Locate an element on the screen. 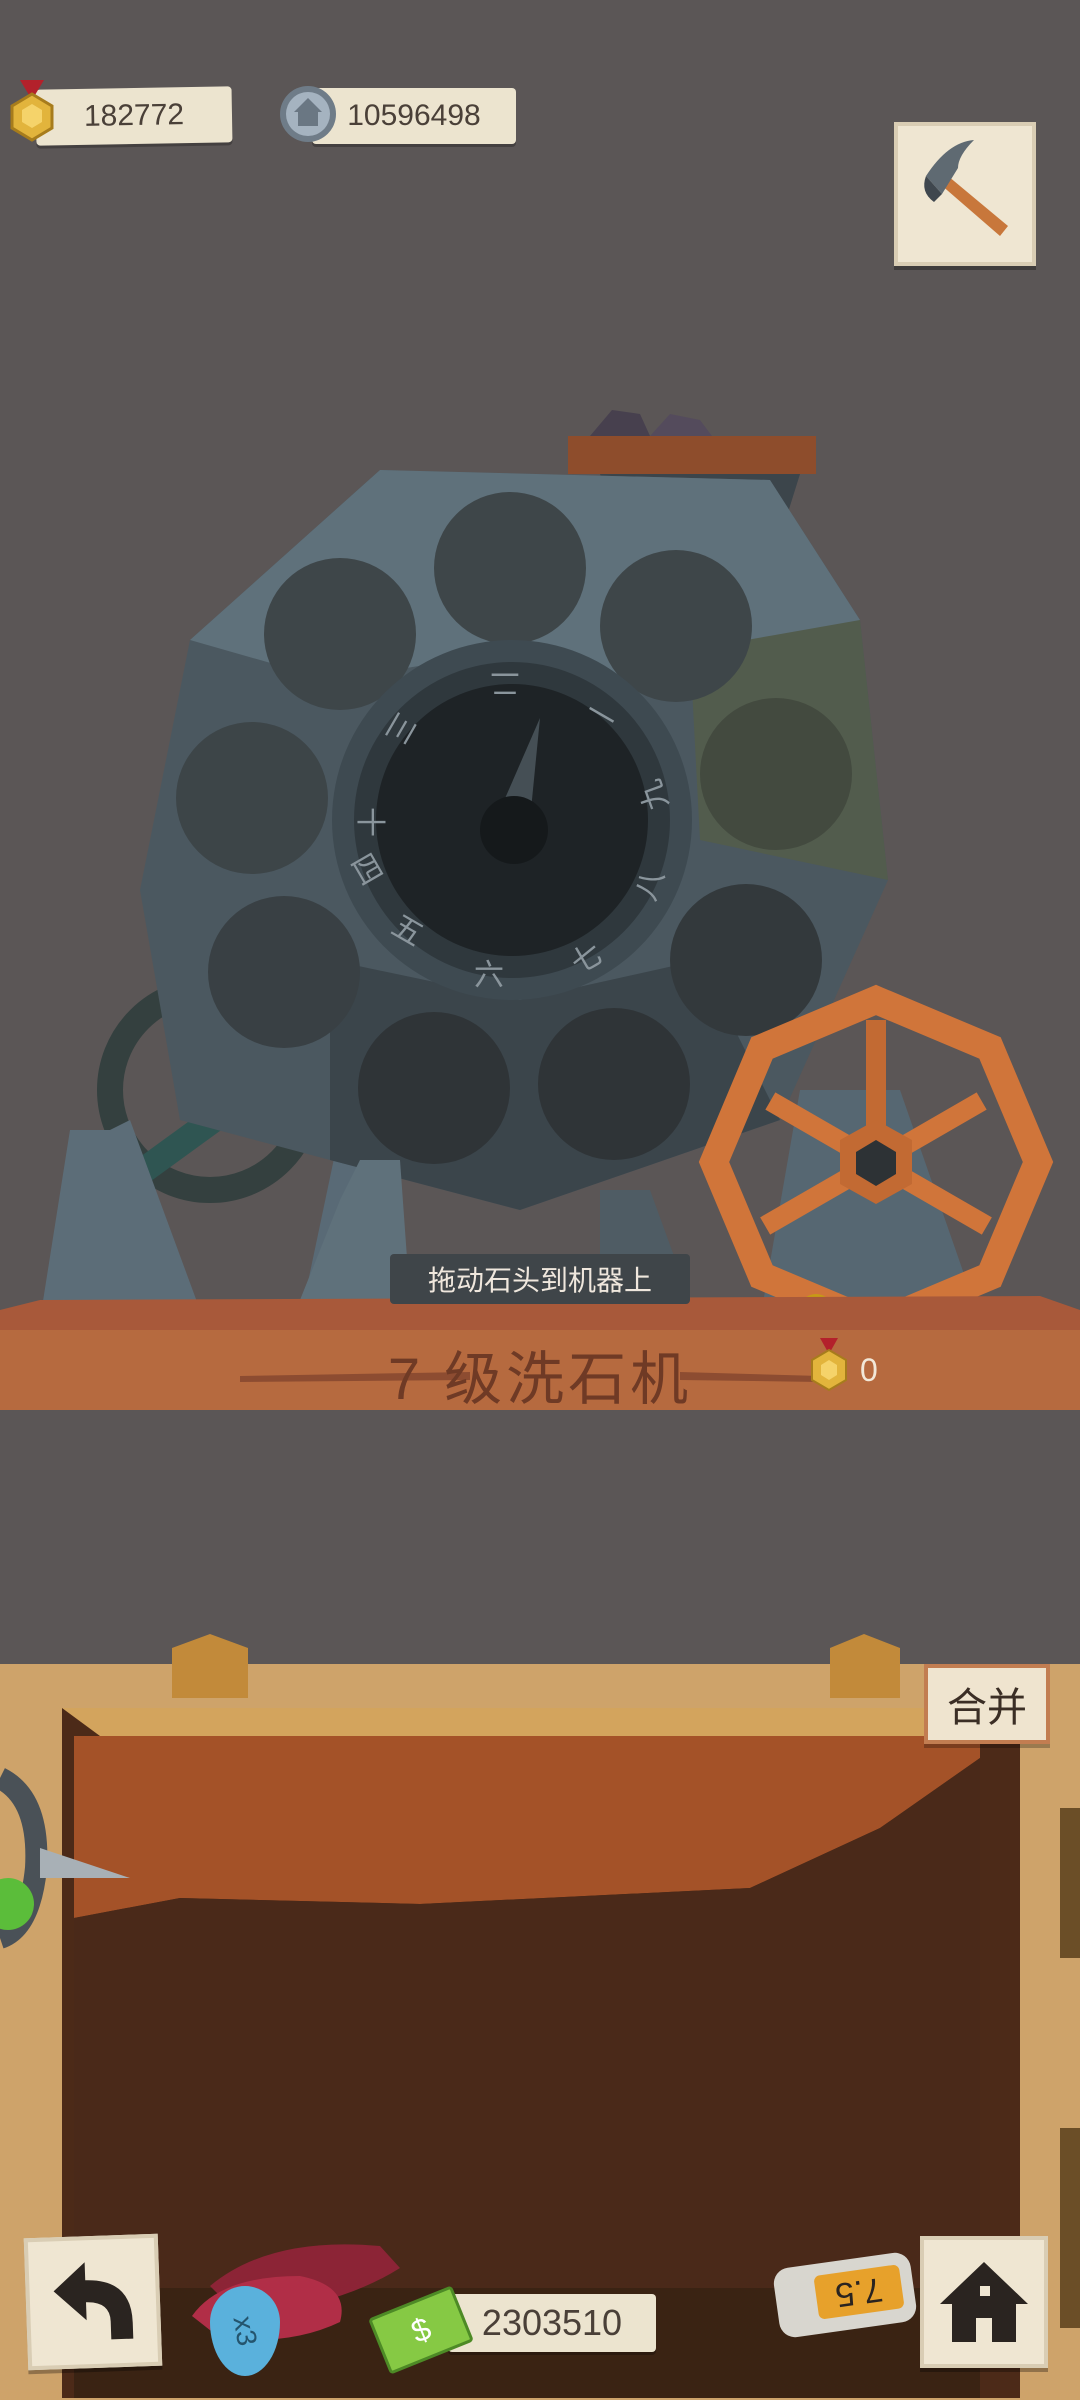 The width and height of the screenshot is (1080, 2400). merge-button-label: 合并 is located at coordinates (987, 1708).